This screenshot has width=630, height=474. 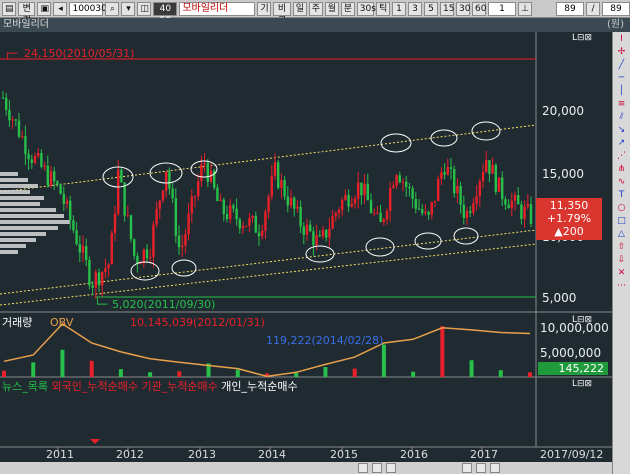 I want to click on down-arrow-icon: ⇩, so click(x=622, y=260).